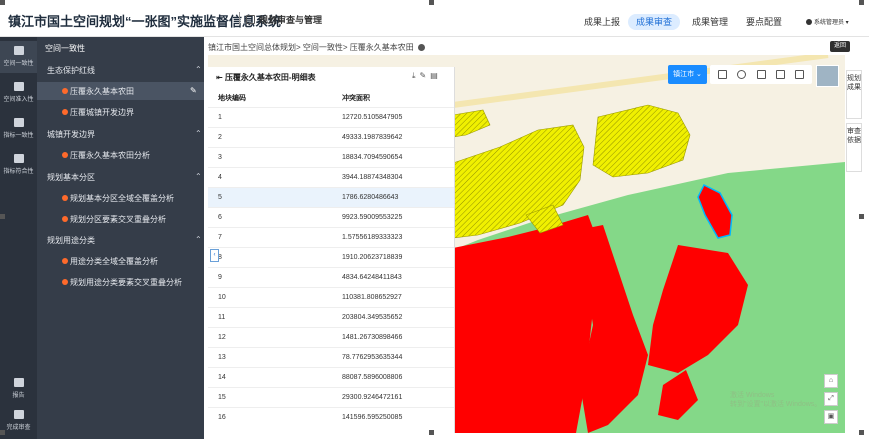 The width and height of the screenshot is (869, 439). Describe the element at coordinates (827, 76) in the screenshot. I see `basemap-switcher` at that location.